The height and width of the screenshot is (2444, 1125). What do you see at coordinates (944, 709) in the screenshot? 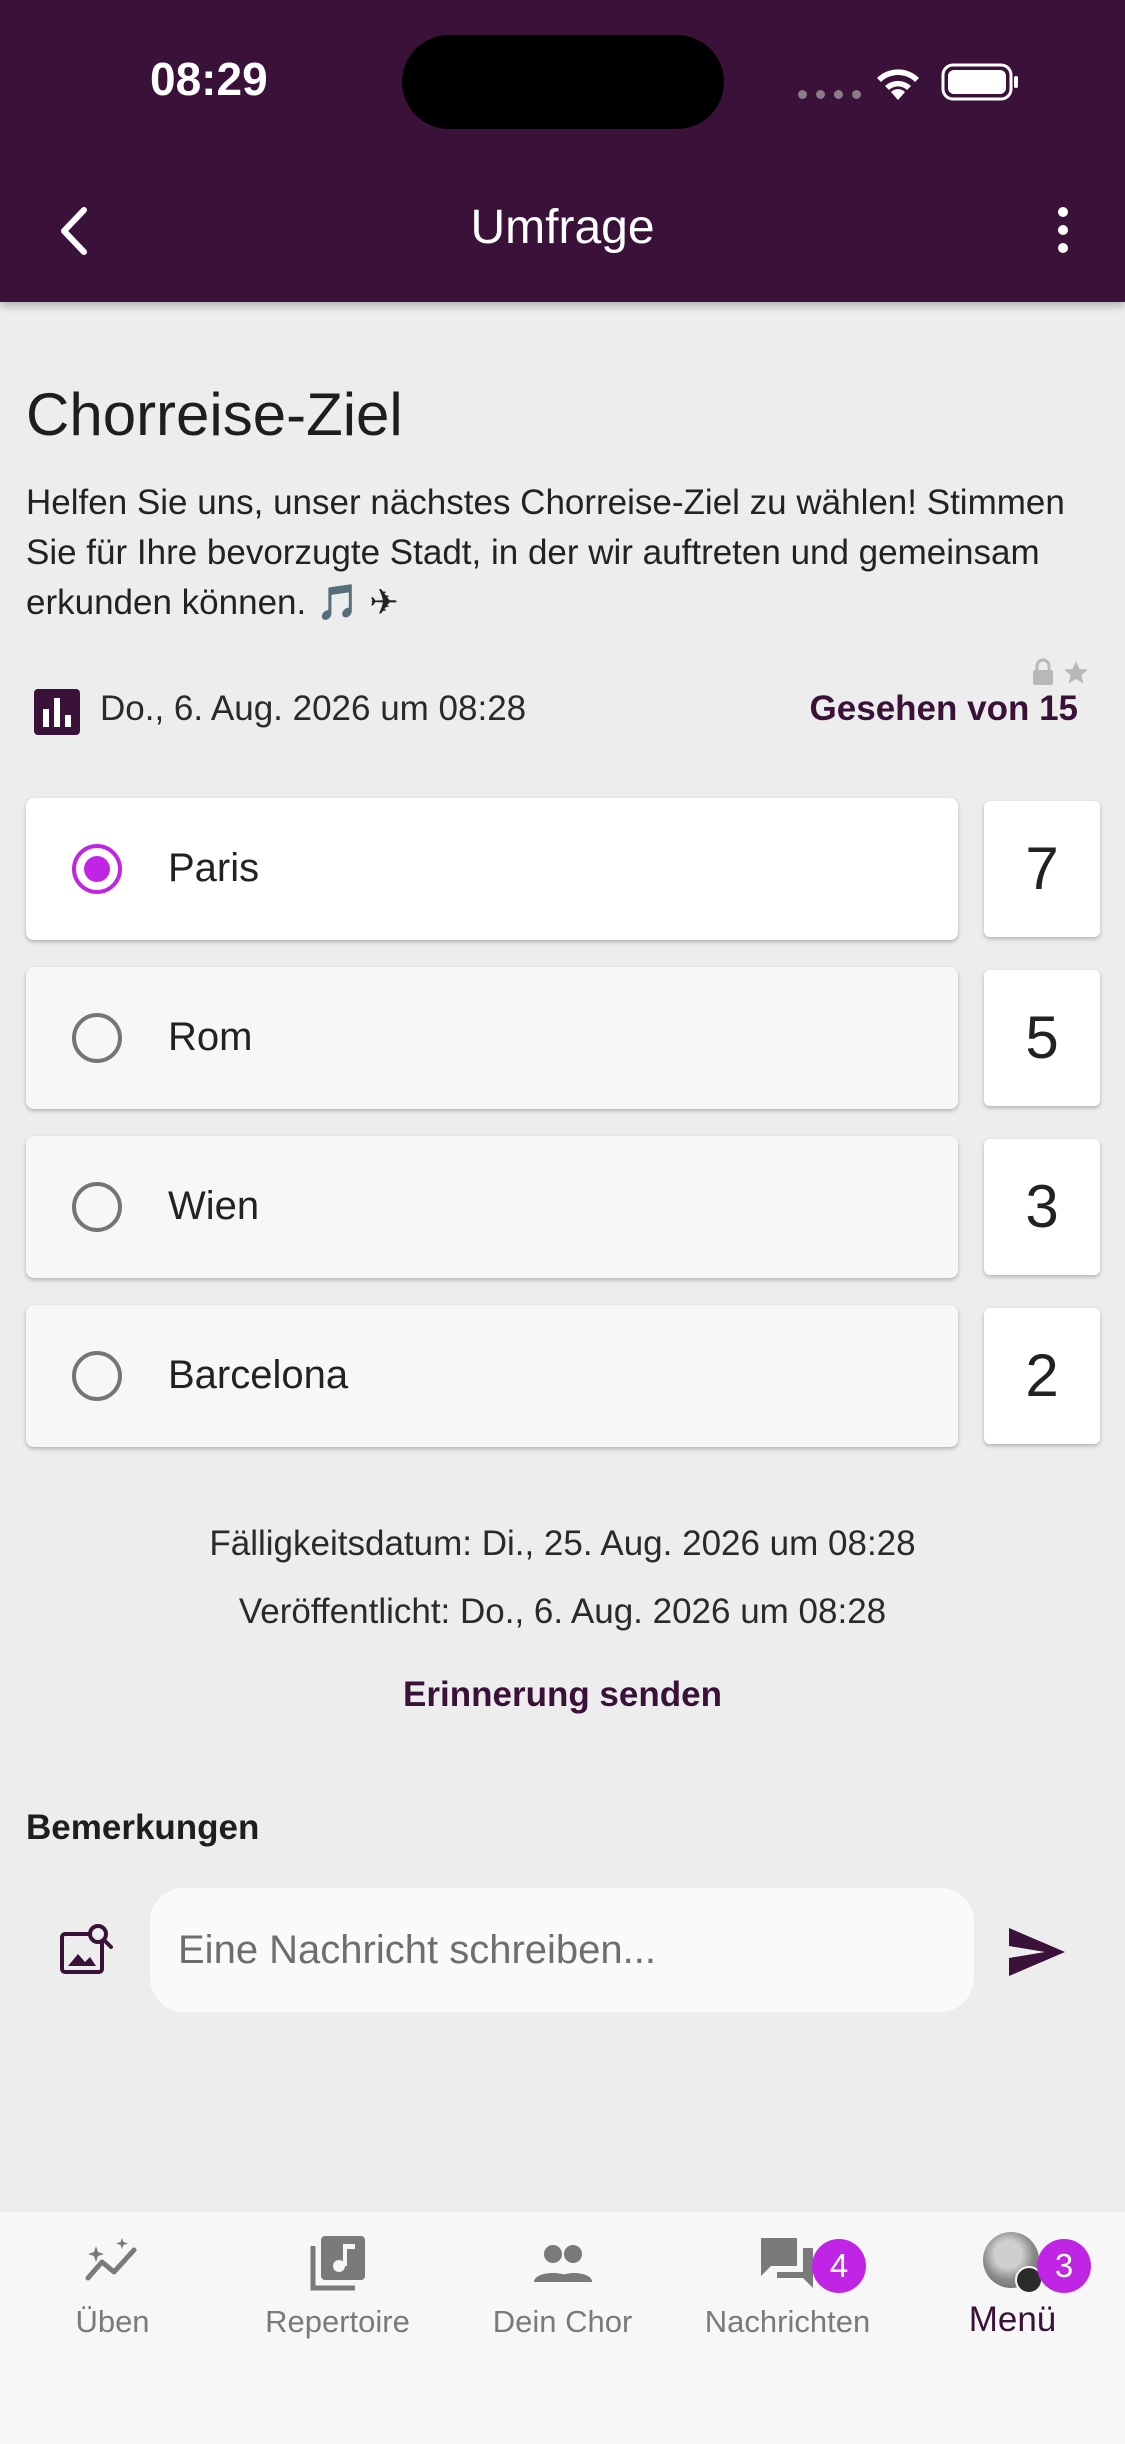
I see `seen-by-link: Gesehen von 15` at bounding box center [944, 709].